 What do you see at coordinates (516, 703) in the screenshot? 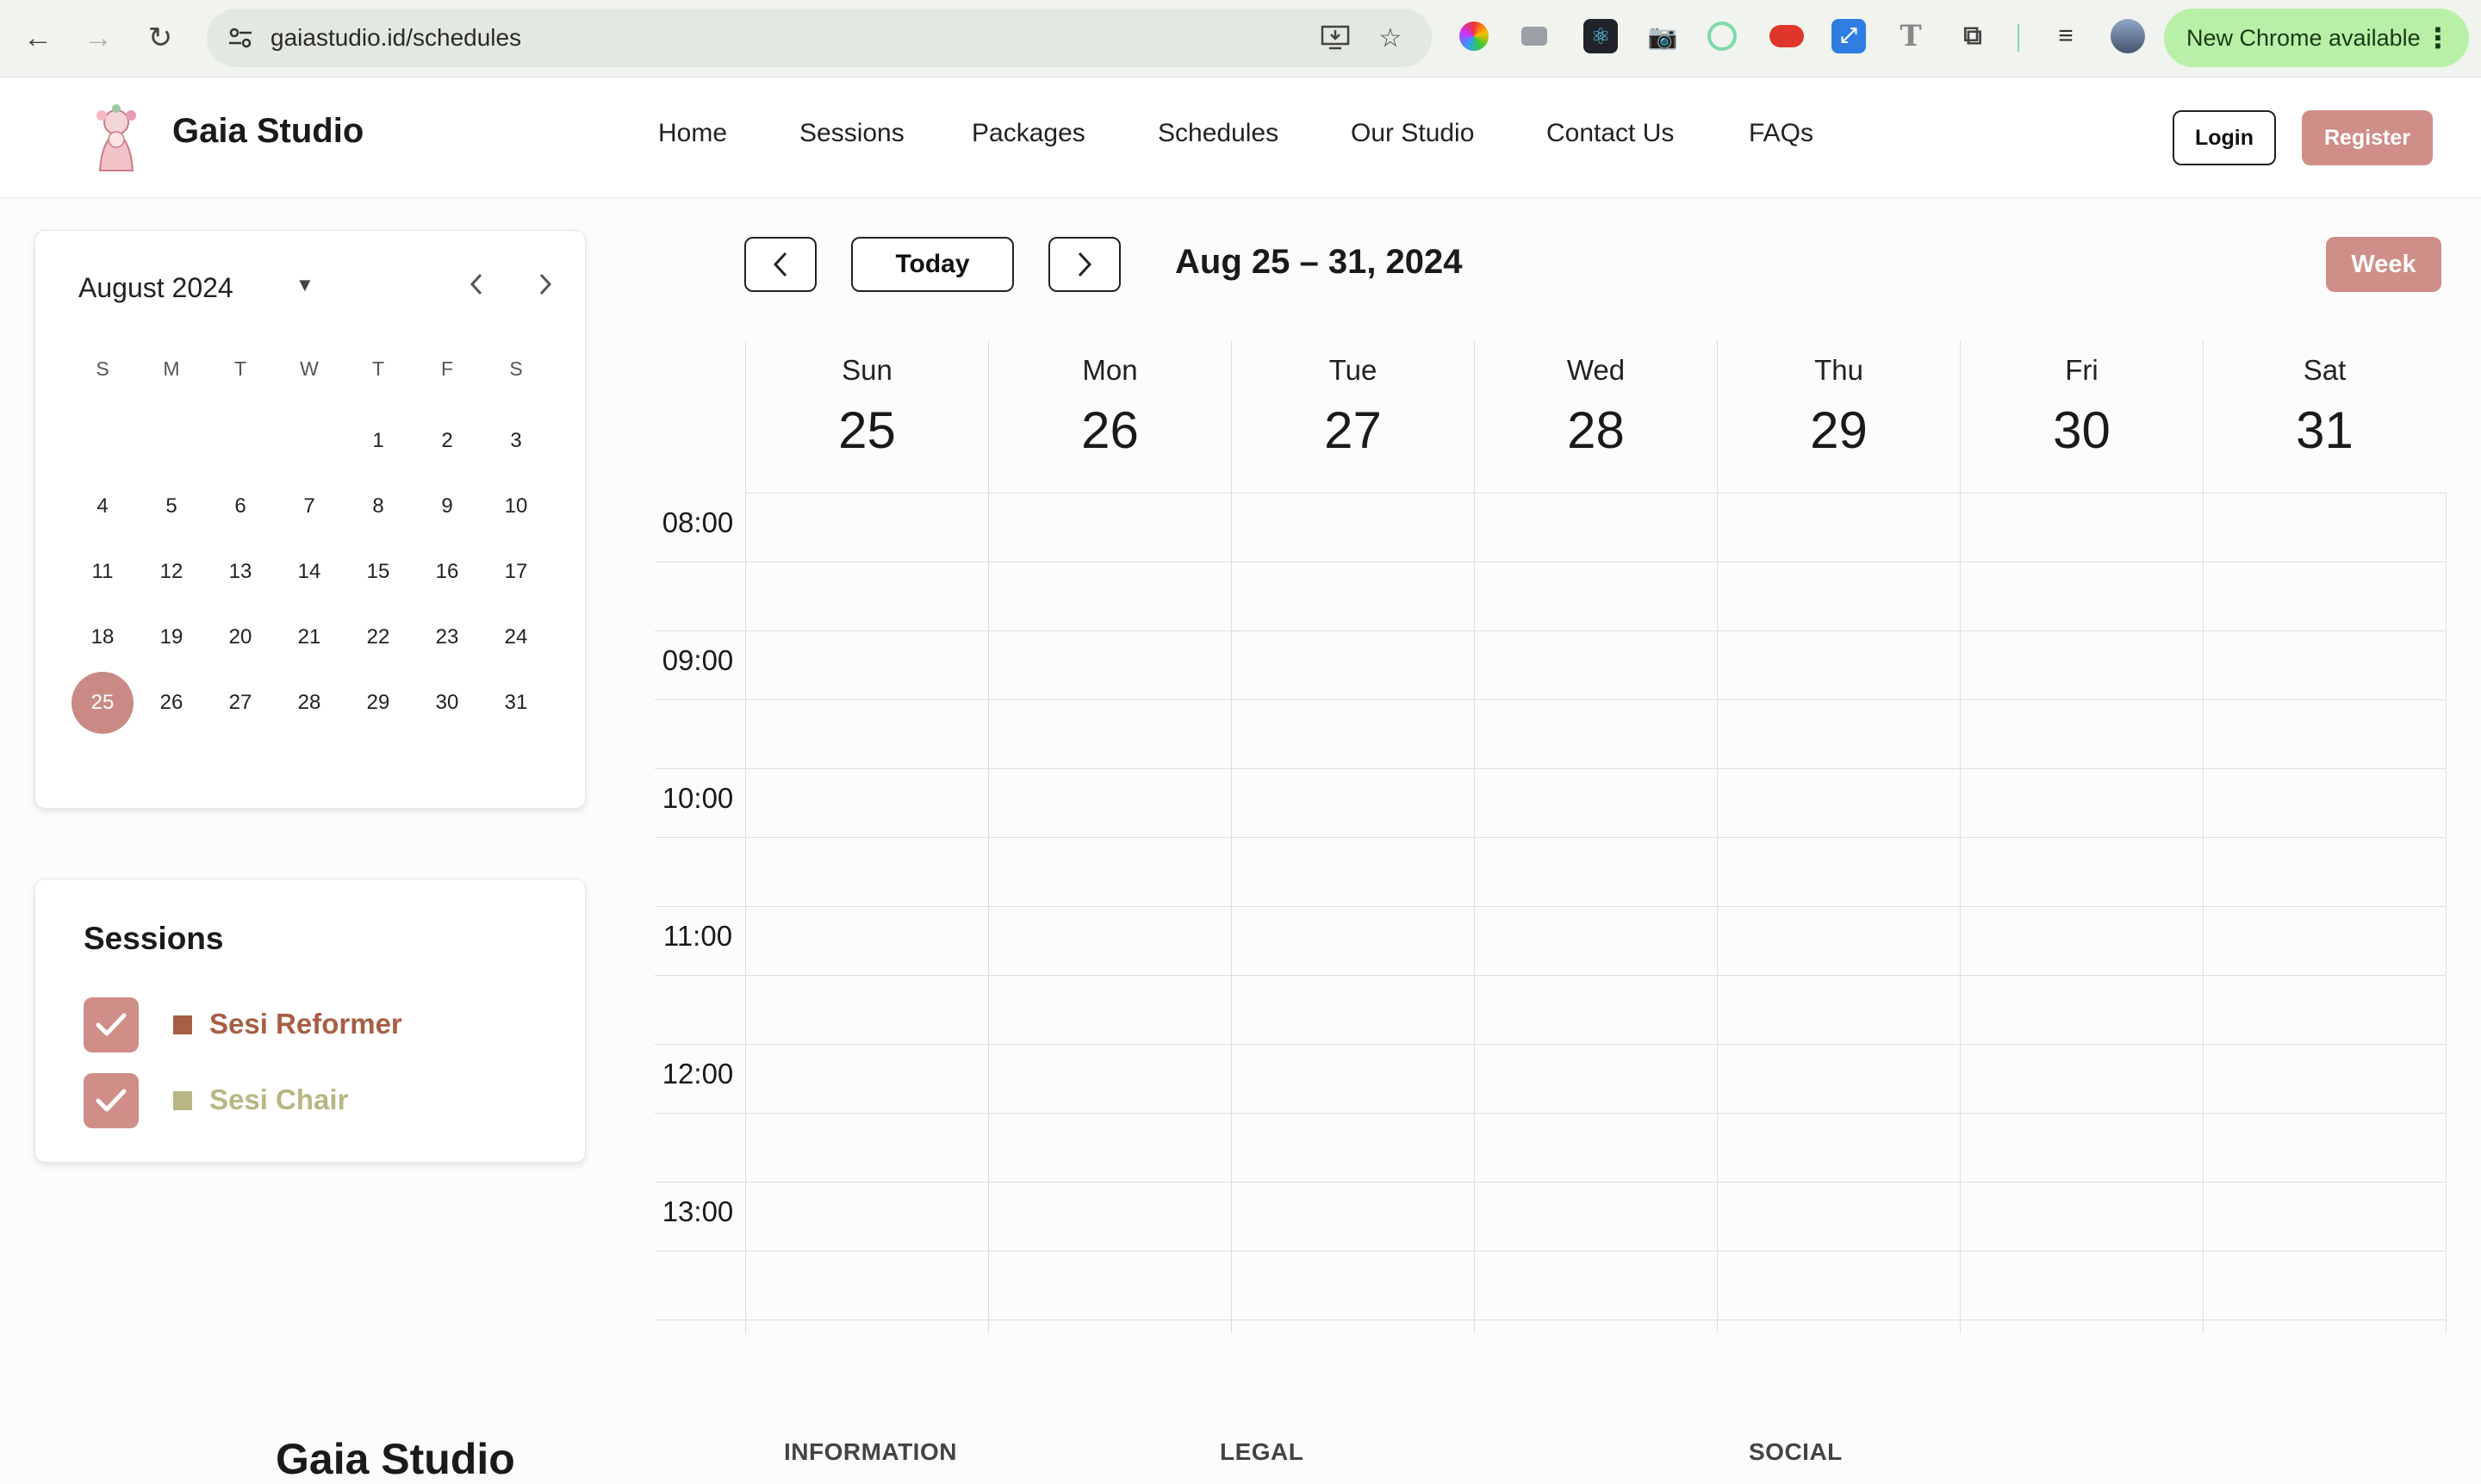
I see `day-cell: 31` at bounding box center [516, 703].